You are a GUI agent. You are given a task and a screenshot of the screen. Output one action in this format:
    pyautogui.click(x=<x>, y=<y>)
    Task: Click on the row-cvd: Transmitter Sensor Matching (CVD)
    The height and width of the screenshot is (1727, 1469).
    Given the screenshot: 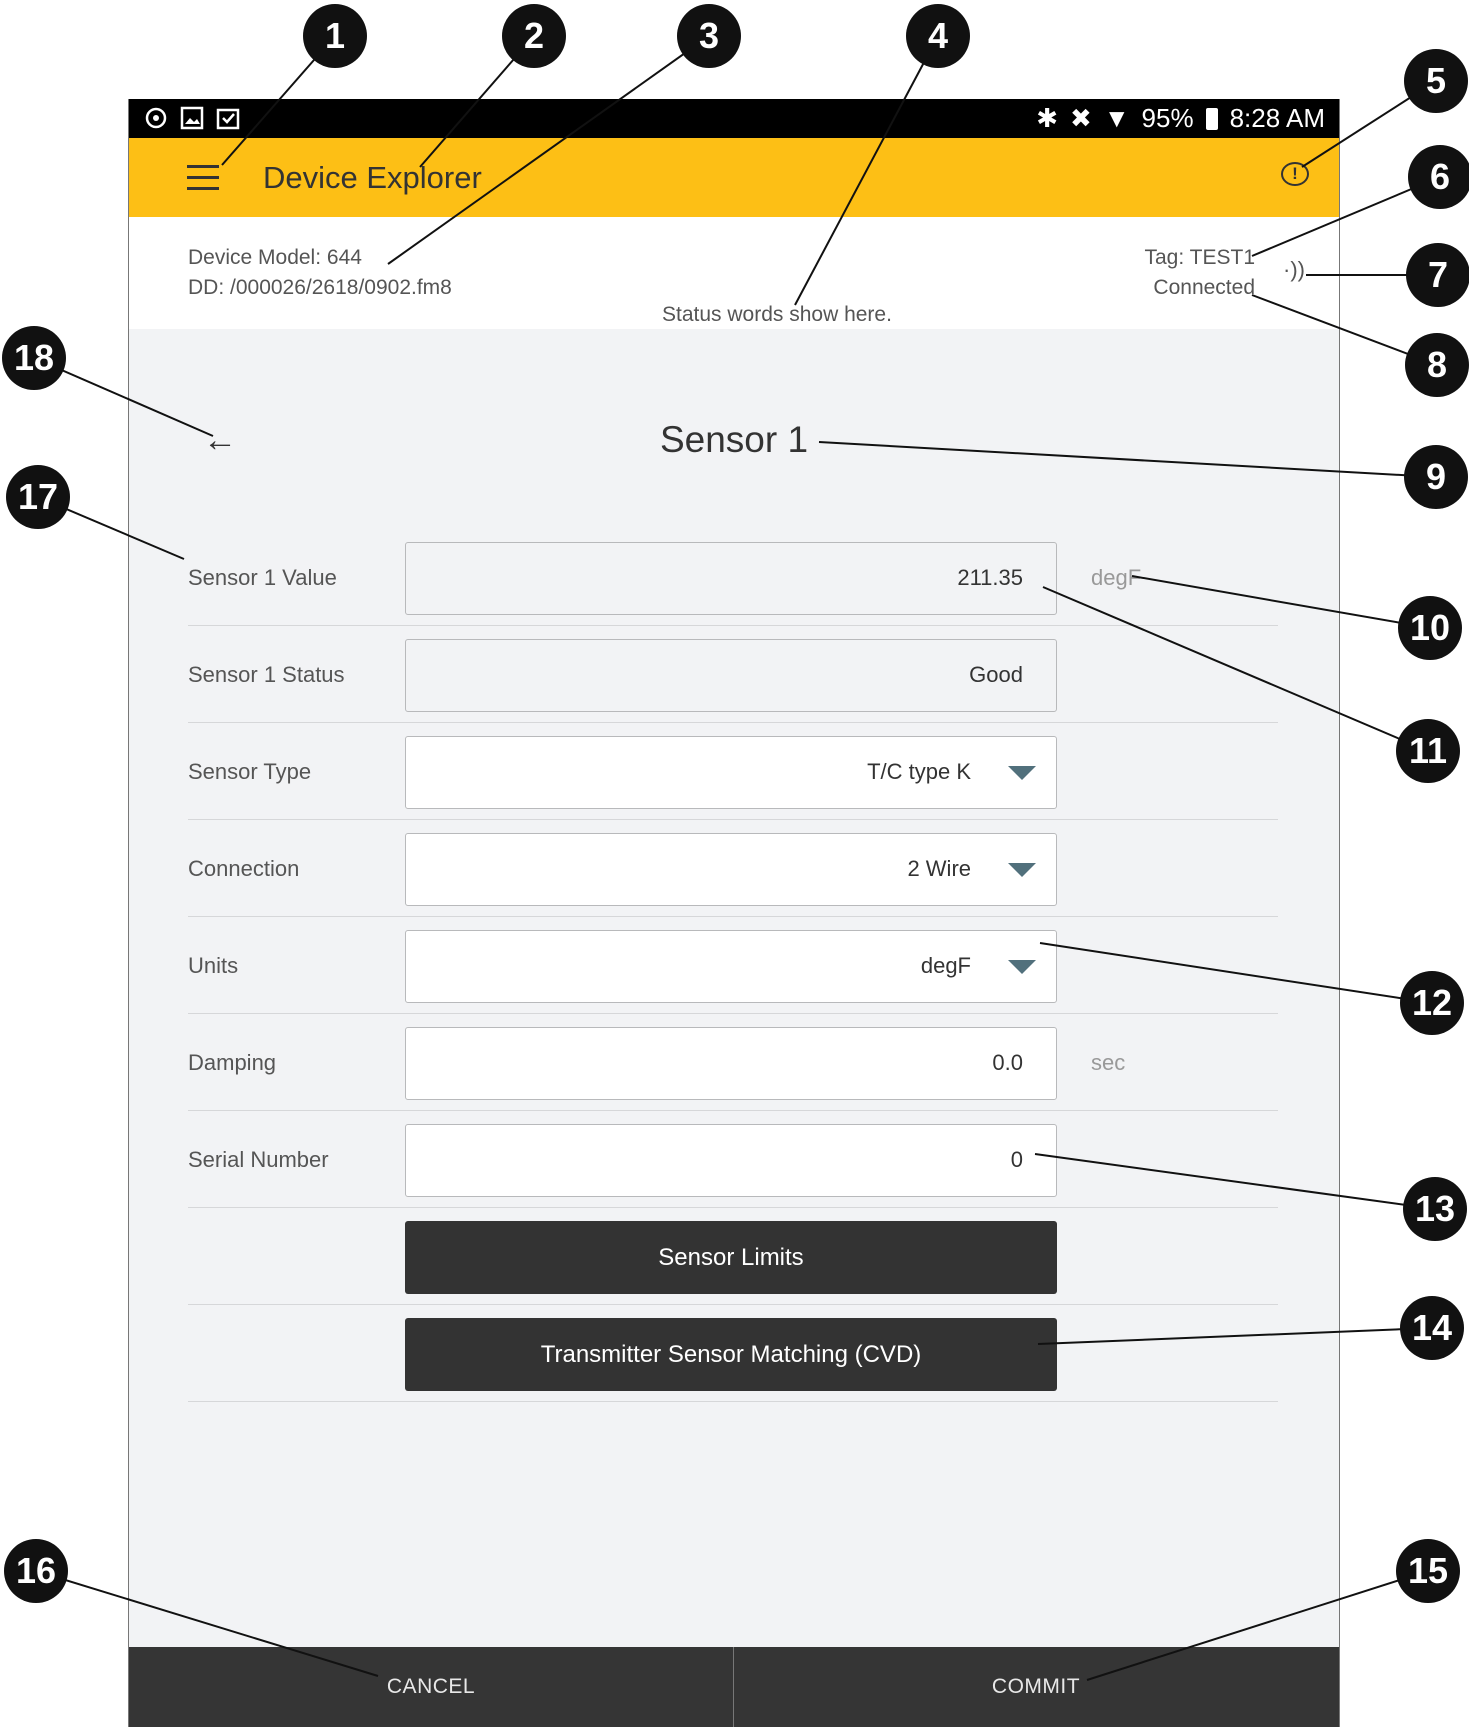 What is the action you would take?
    pyautogui.click(x=733, y=1353)
    